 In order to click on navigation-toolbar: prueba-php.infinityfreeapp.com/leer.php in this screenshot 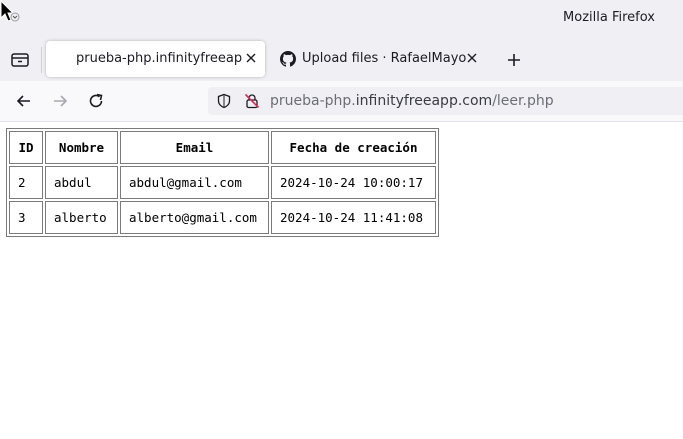, I will do `click(341, 101)`.